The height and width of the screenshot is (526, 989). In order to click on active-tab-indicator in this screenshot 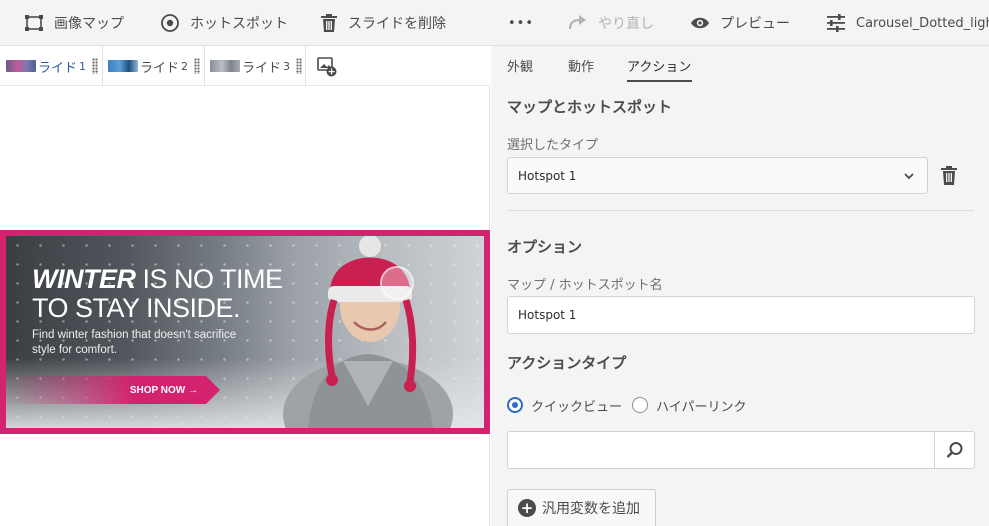, I will do `click(659, 81)`.